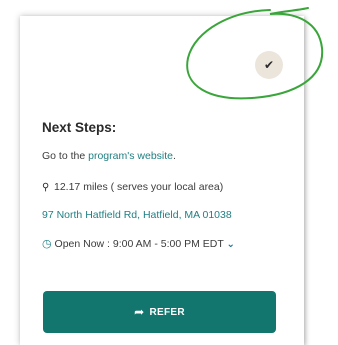 This screenshot has height=345, width=338. I want to click on map-pin-icon: ⚲, so click(46, 187).